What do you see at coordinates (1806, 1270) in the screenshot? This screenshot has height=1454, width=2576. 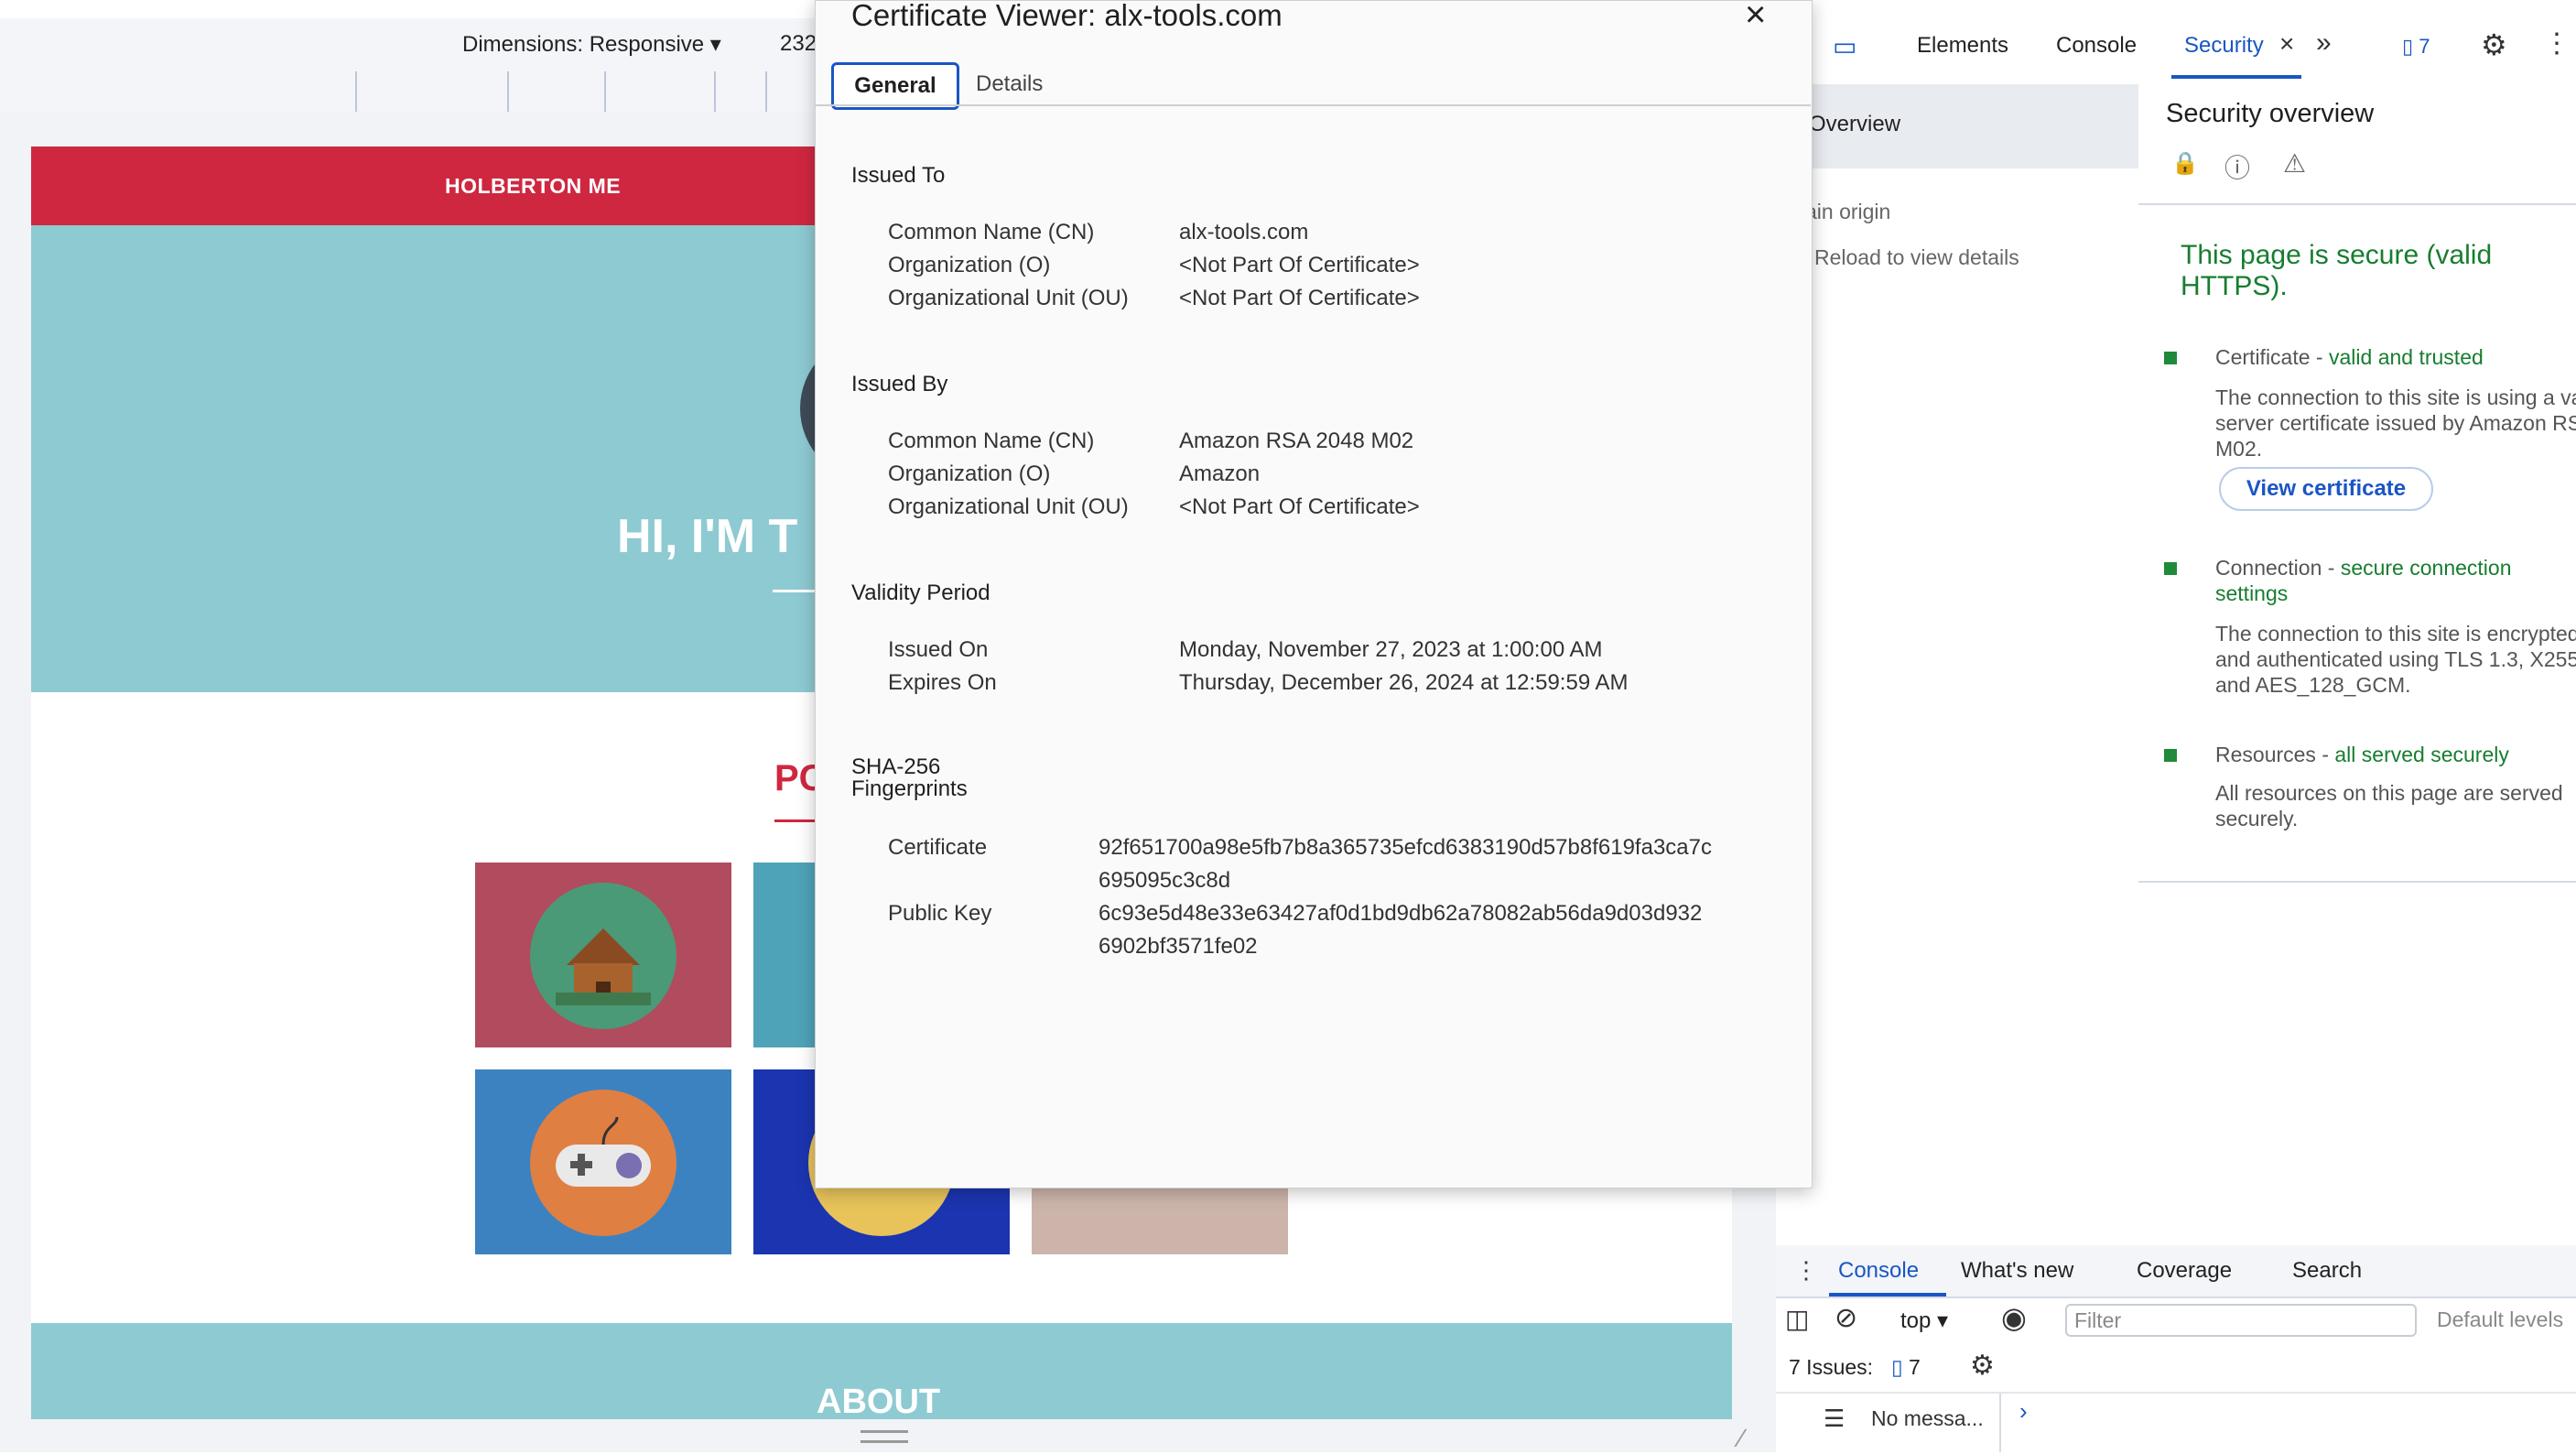 I see `drawer-menu-icon: ⋮` at bounding box center [1806, 1270].